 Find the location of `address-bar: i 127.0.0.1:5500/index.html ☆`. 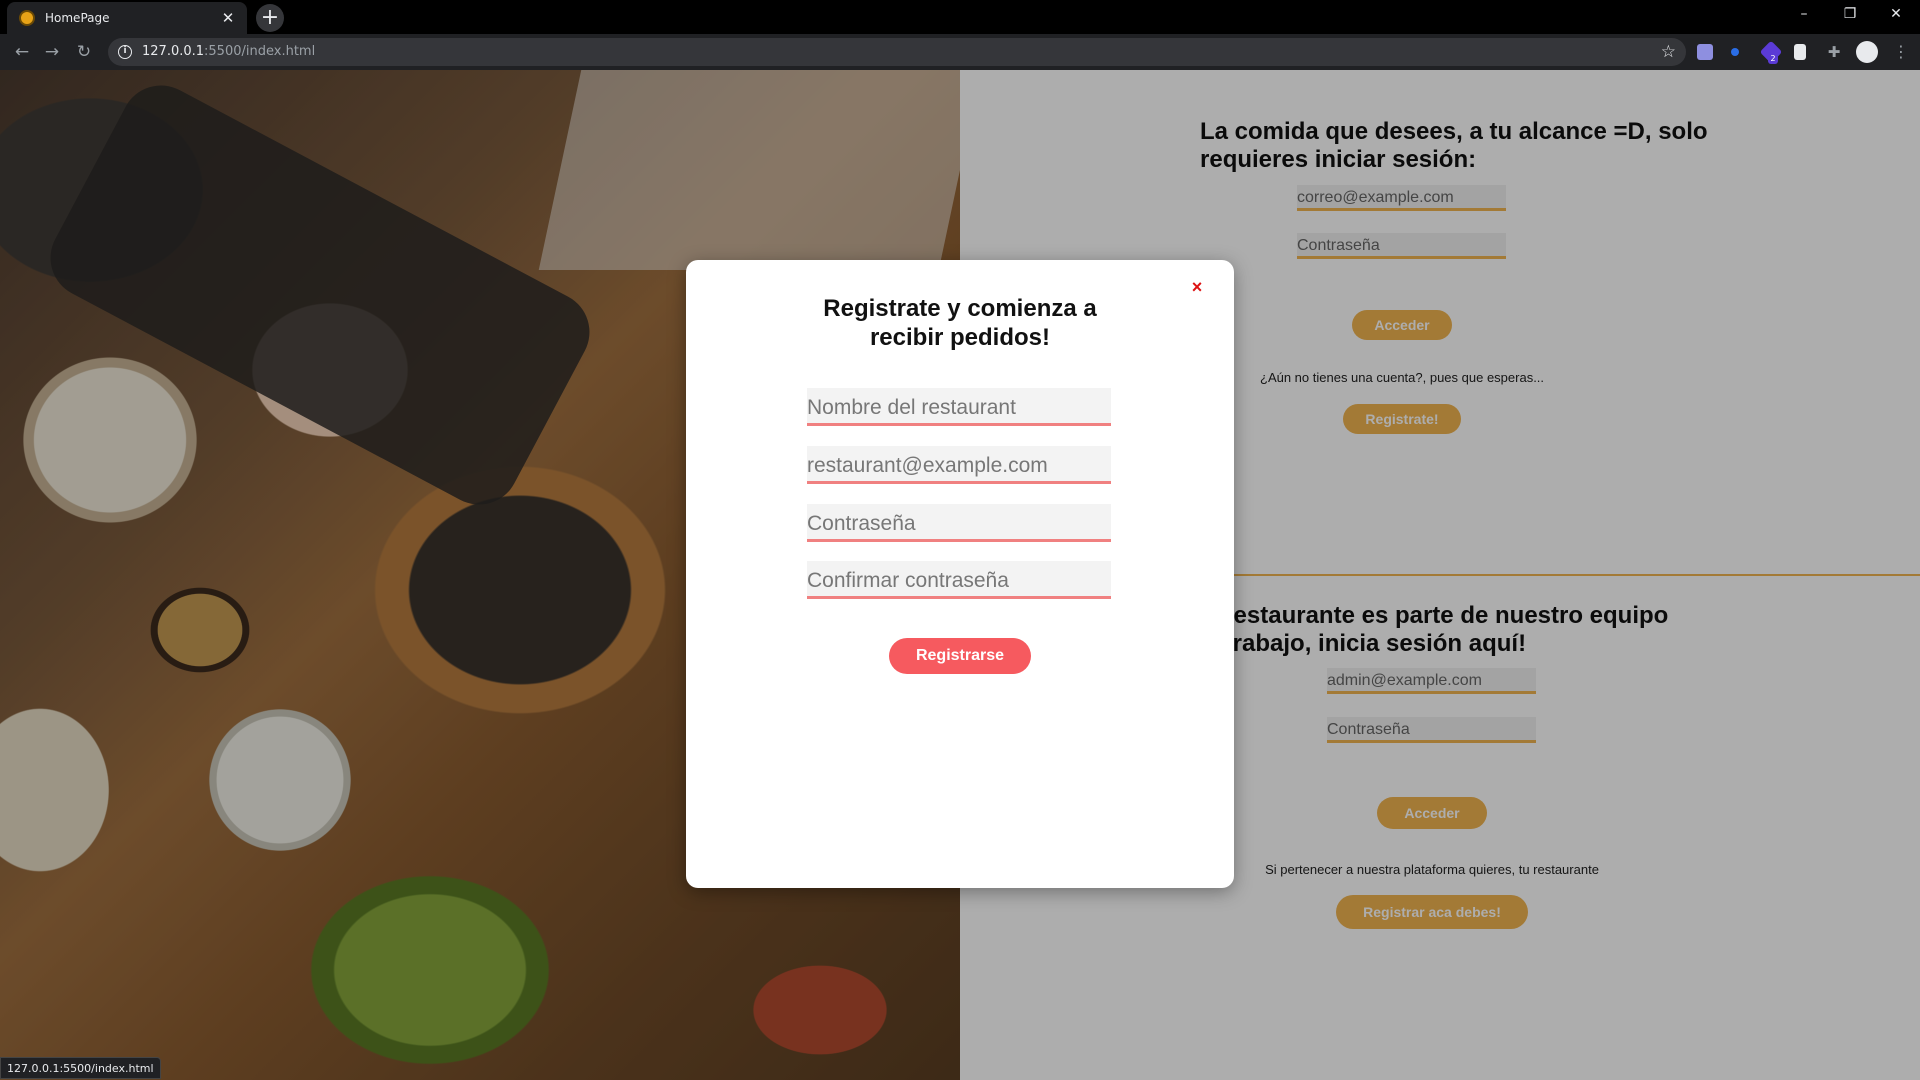

address-bar: i 127.0.0.1:5500/index.html ☆ is located at coordinates (897, 52).